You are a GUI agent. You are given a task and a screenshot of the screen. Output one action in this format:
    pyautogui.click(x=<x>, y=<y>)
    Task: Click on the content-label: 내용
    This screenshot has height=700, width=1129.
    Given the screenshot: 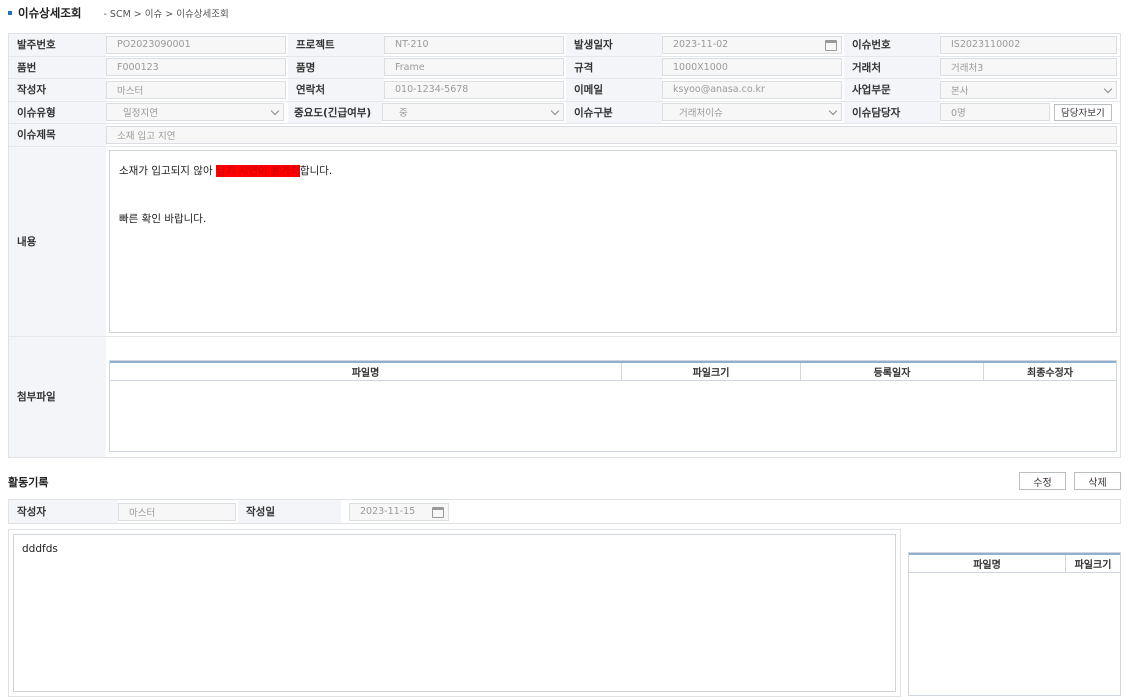 What is the action you would take?
    pyautogui.click(x=57, y=241)
    